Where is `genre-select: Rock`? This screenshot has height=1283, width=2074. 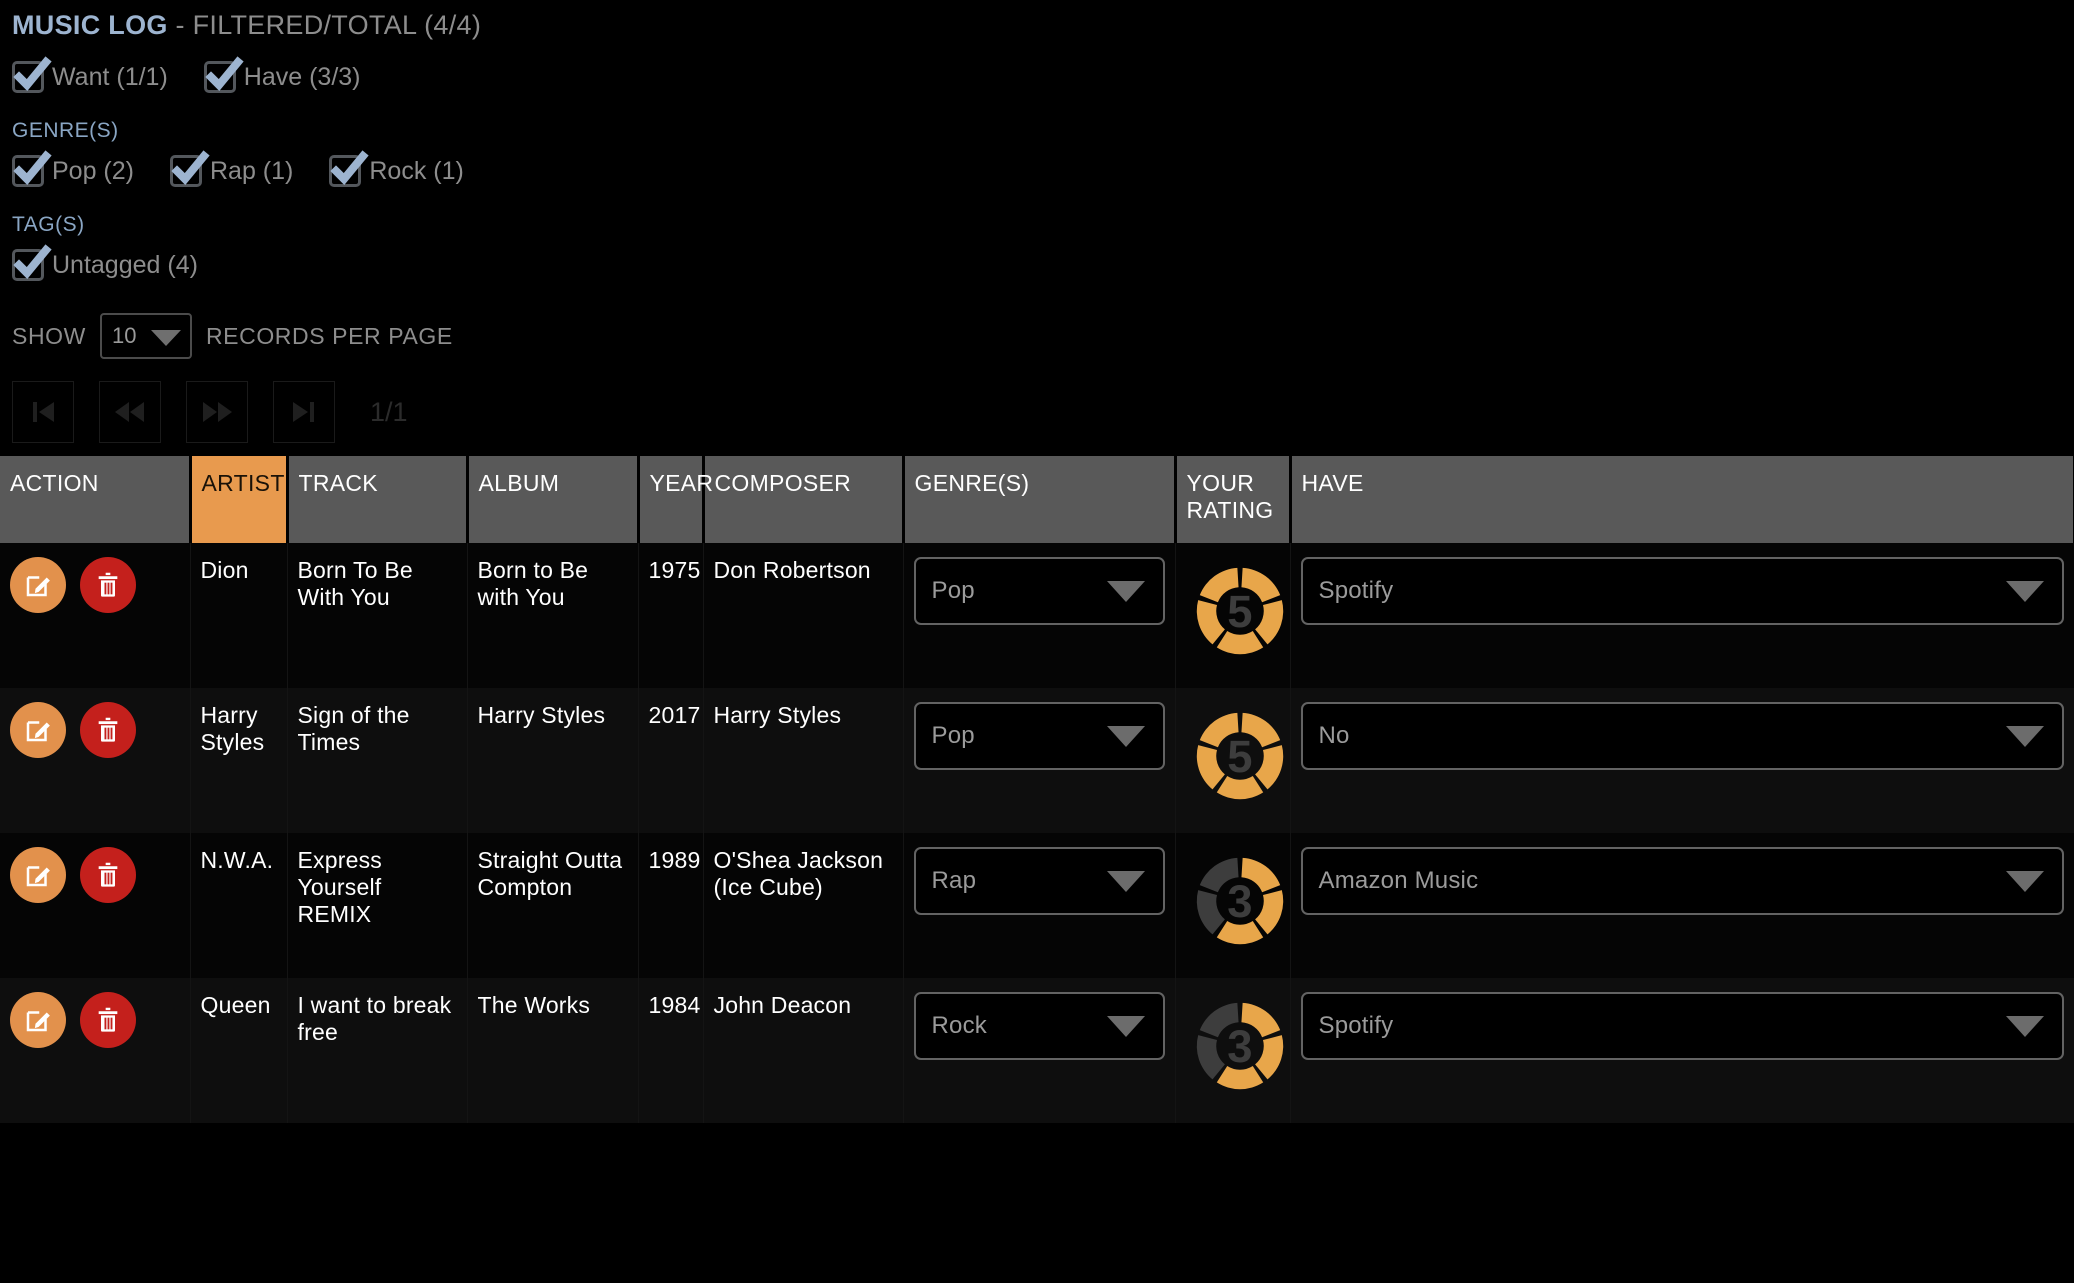
genre-select: Rock is located at coordinates (1039, 1026).